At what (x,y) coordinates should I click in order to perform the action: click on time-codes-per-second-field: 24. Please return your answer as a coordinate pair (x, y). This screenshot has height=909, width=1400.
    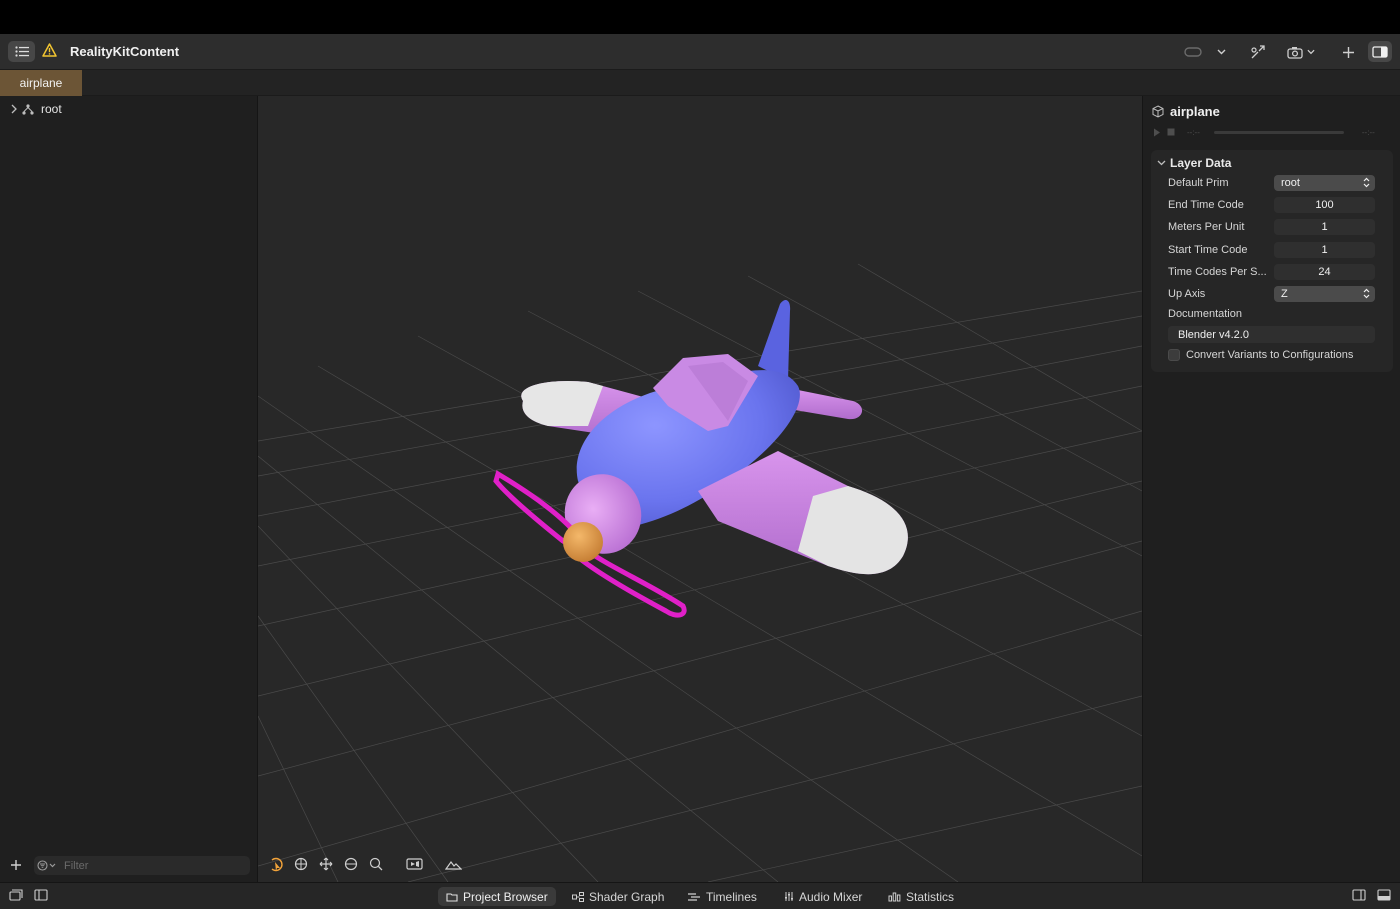
    Looking at the image, I should click on (1324, 272).